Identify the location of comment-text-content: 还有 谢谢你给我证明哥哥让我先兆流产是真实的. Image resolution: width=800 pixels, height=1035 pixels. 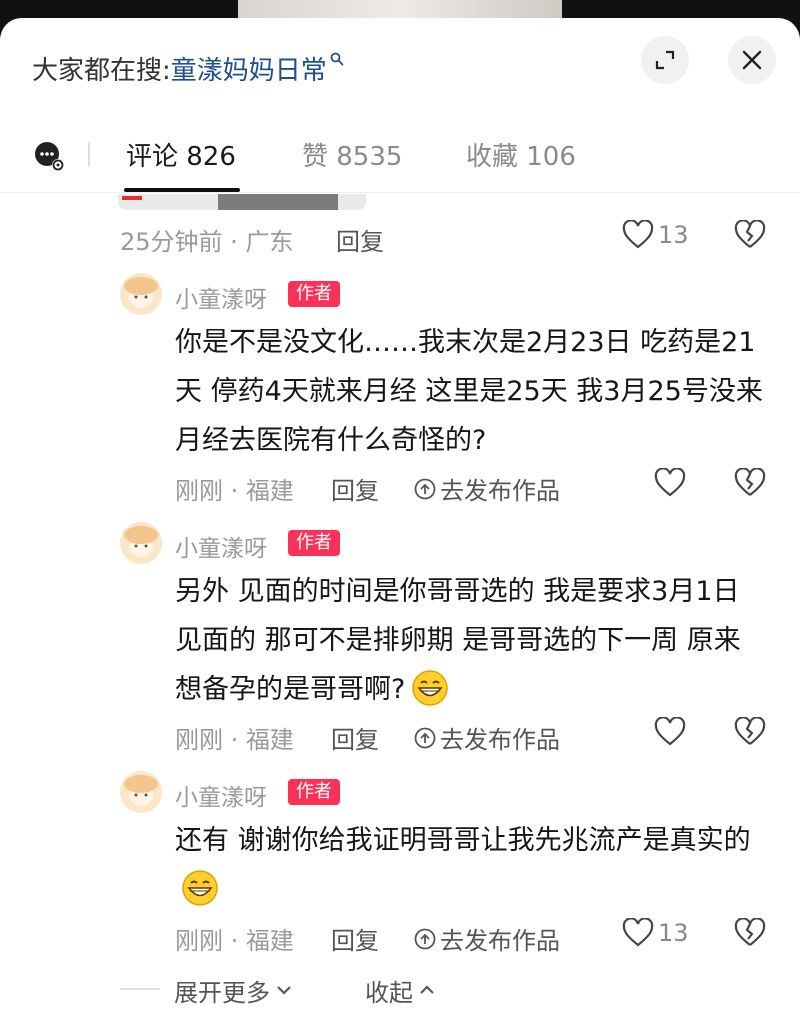
(463, 840).